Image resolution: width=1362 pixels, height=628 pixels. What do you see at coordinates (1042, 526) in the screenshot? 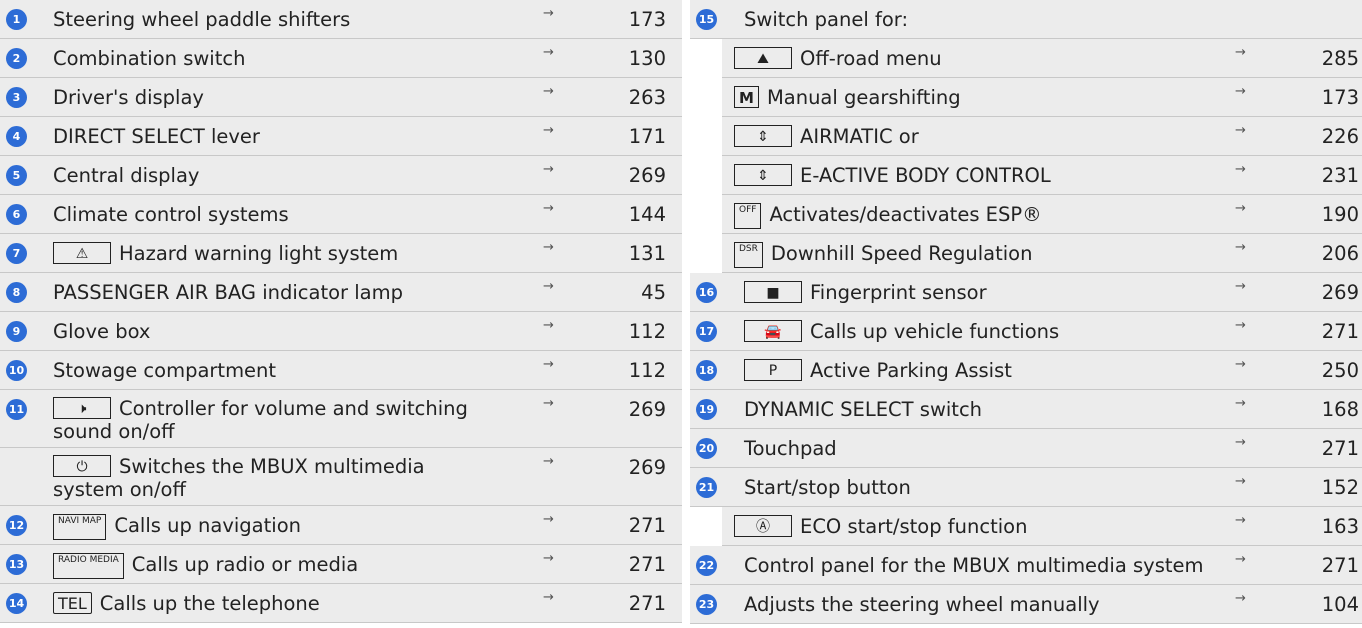
I see `table-row: Ⓐ ECO start/stop function → 163` at bounding box center [1042, 526].